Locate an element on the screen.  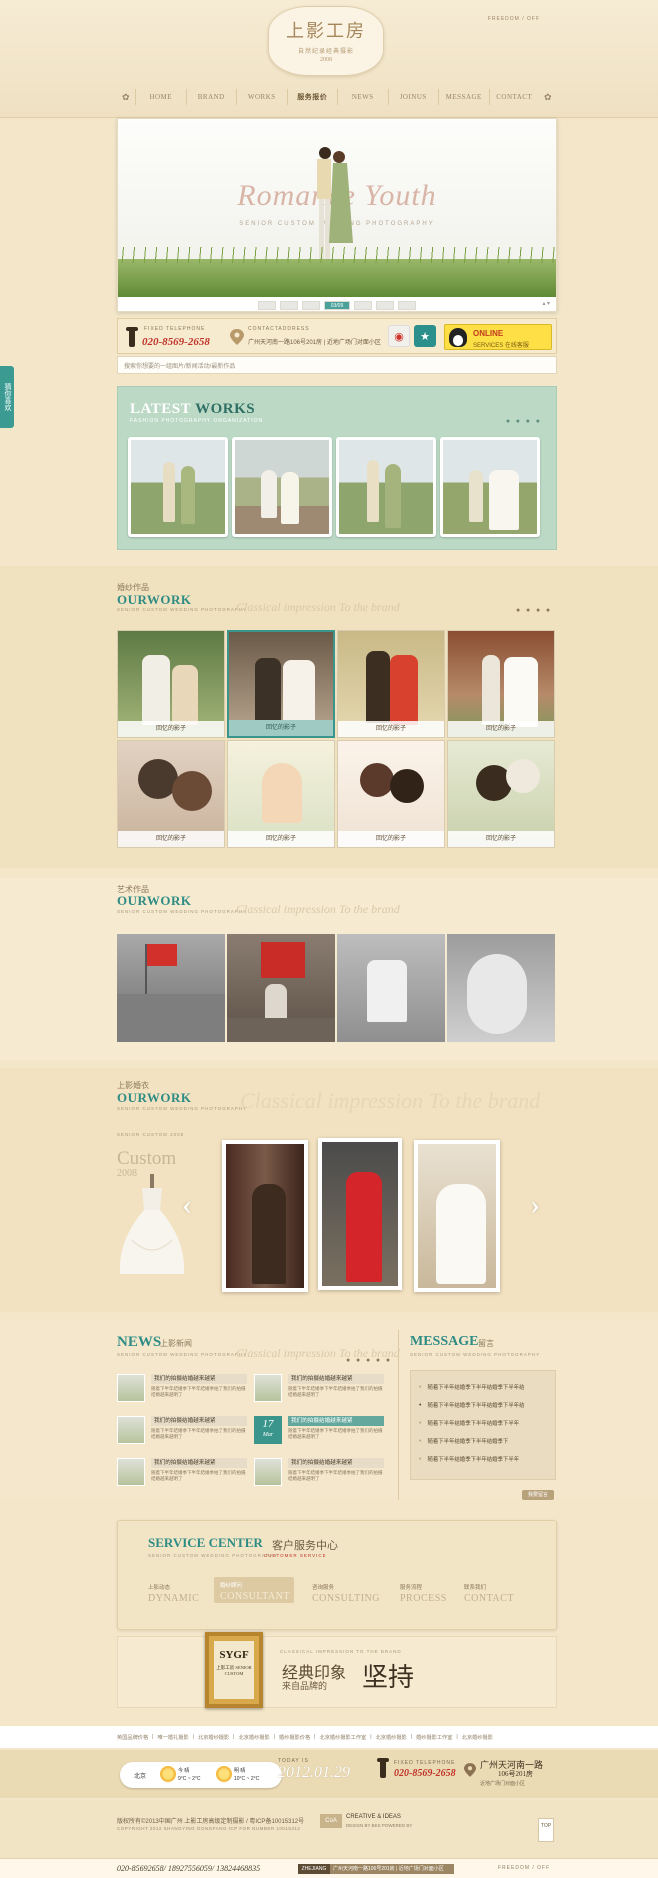
plaque-subtext: 上影工房 SENIOR CUSTOM is located at coordinates (234, 1670).